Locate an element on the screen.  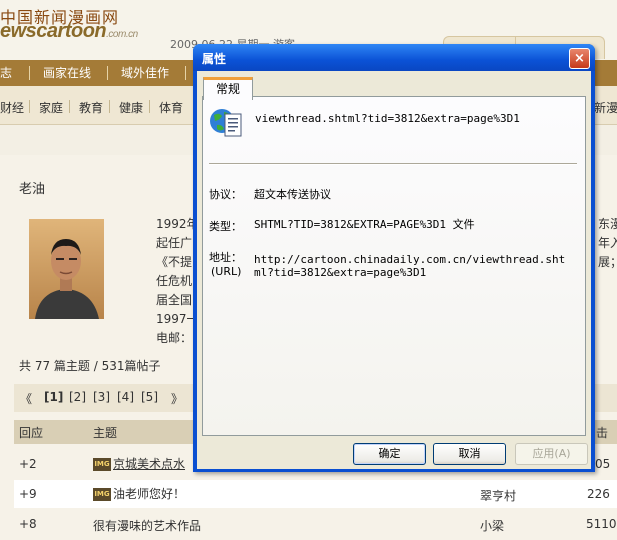
author-bio-right: 东漫 年入 展； is located at coordinates (607, 243).